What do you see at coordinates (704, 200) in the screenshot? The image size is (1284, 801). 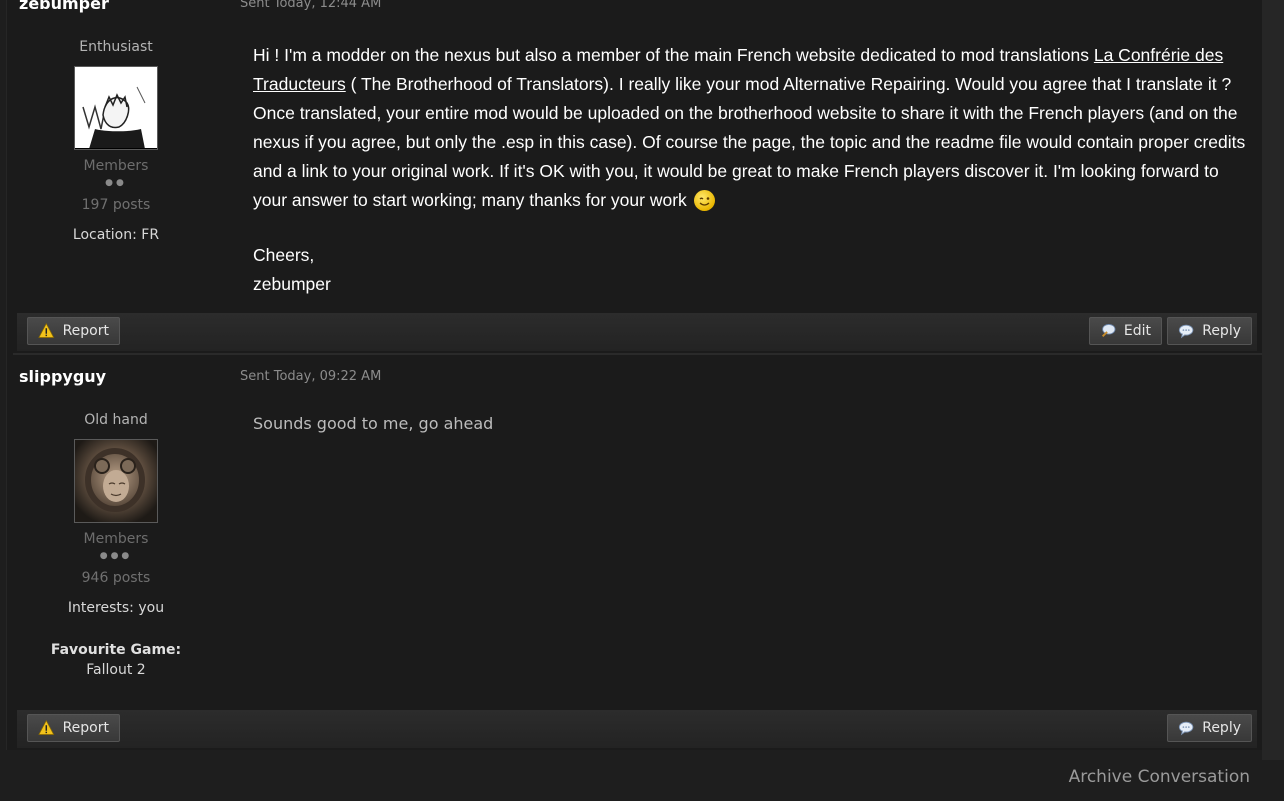 I see `wink-smiley-icon` at bounding box center [704, 200].